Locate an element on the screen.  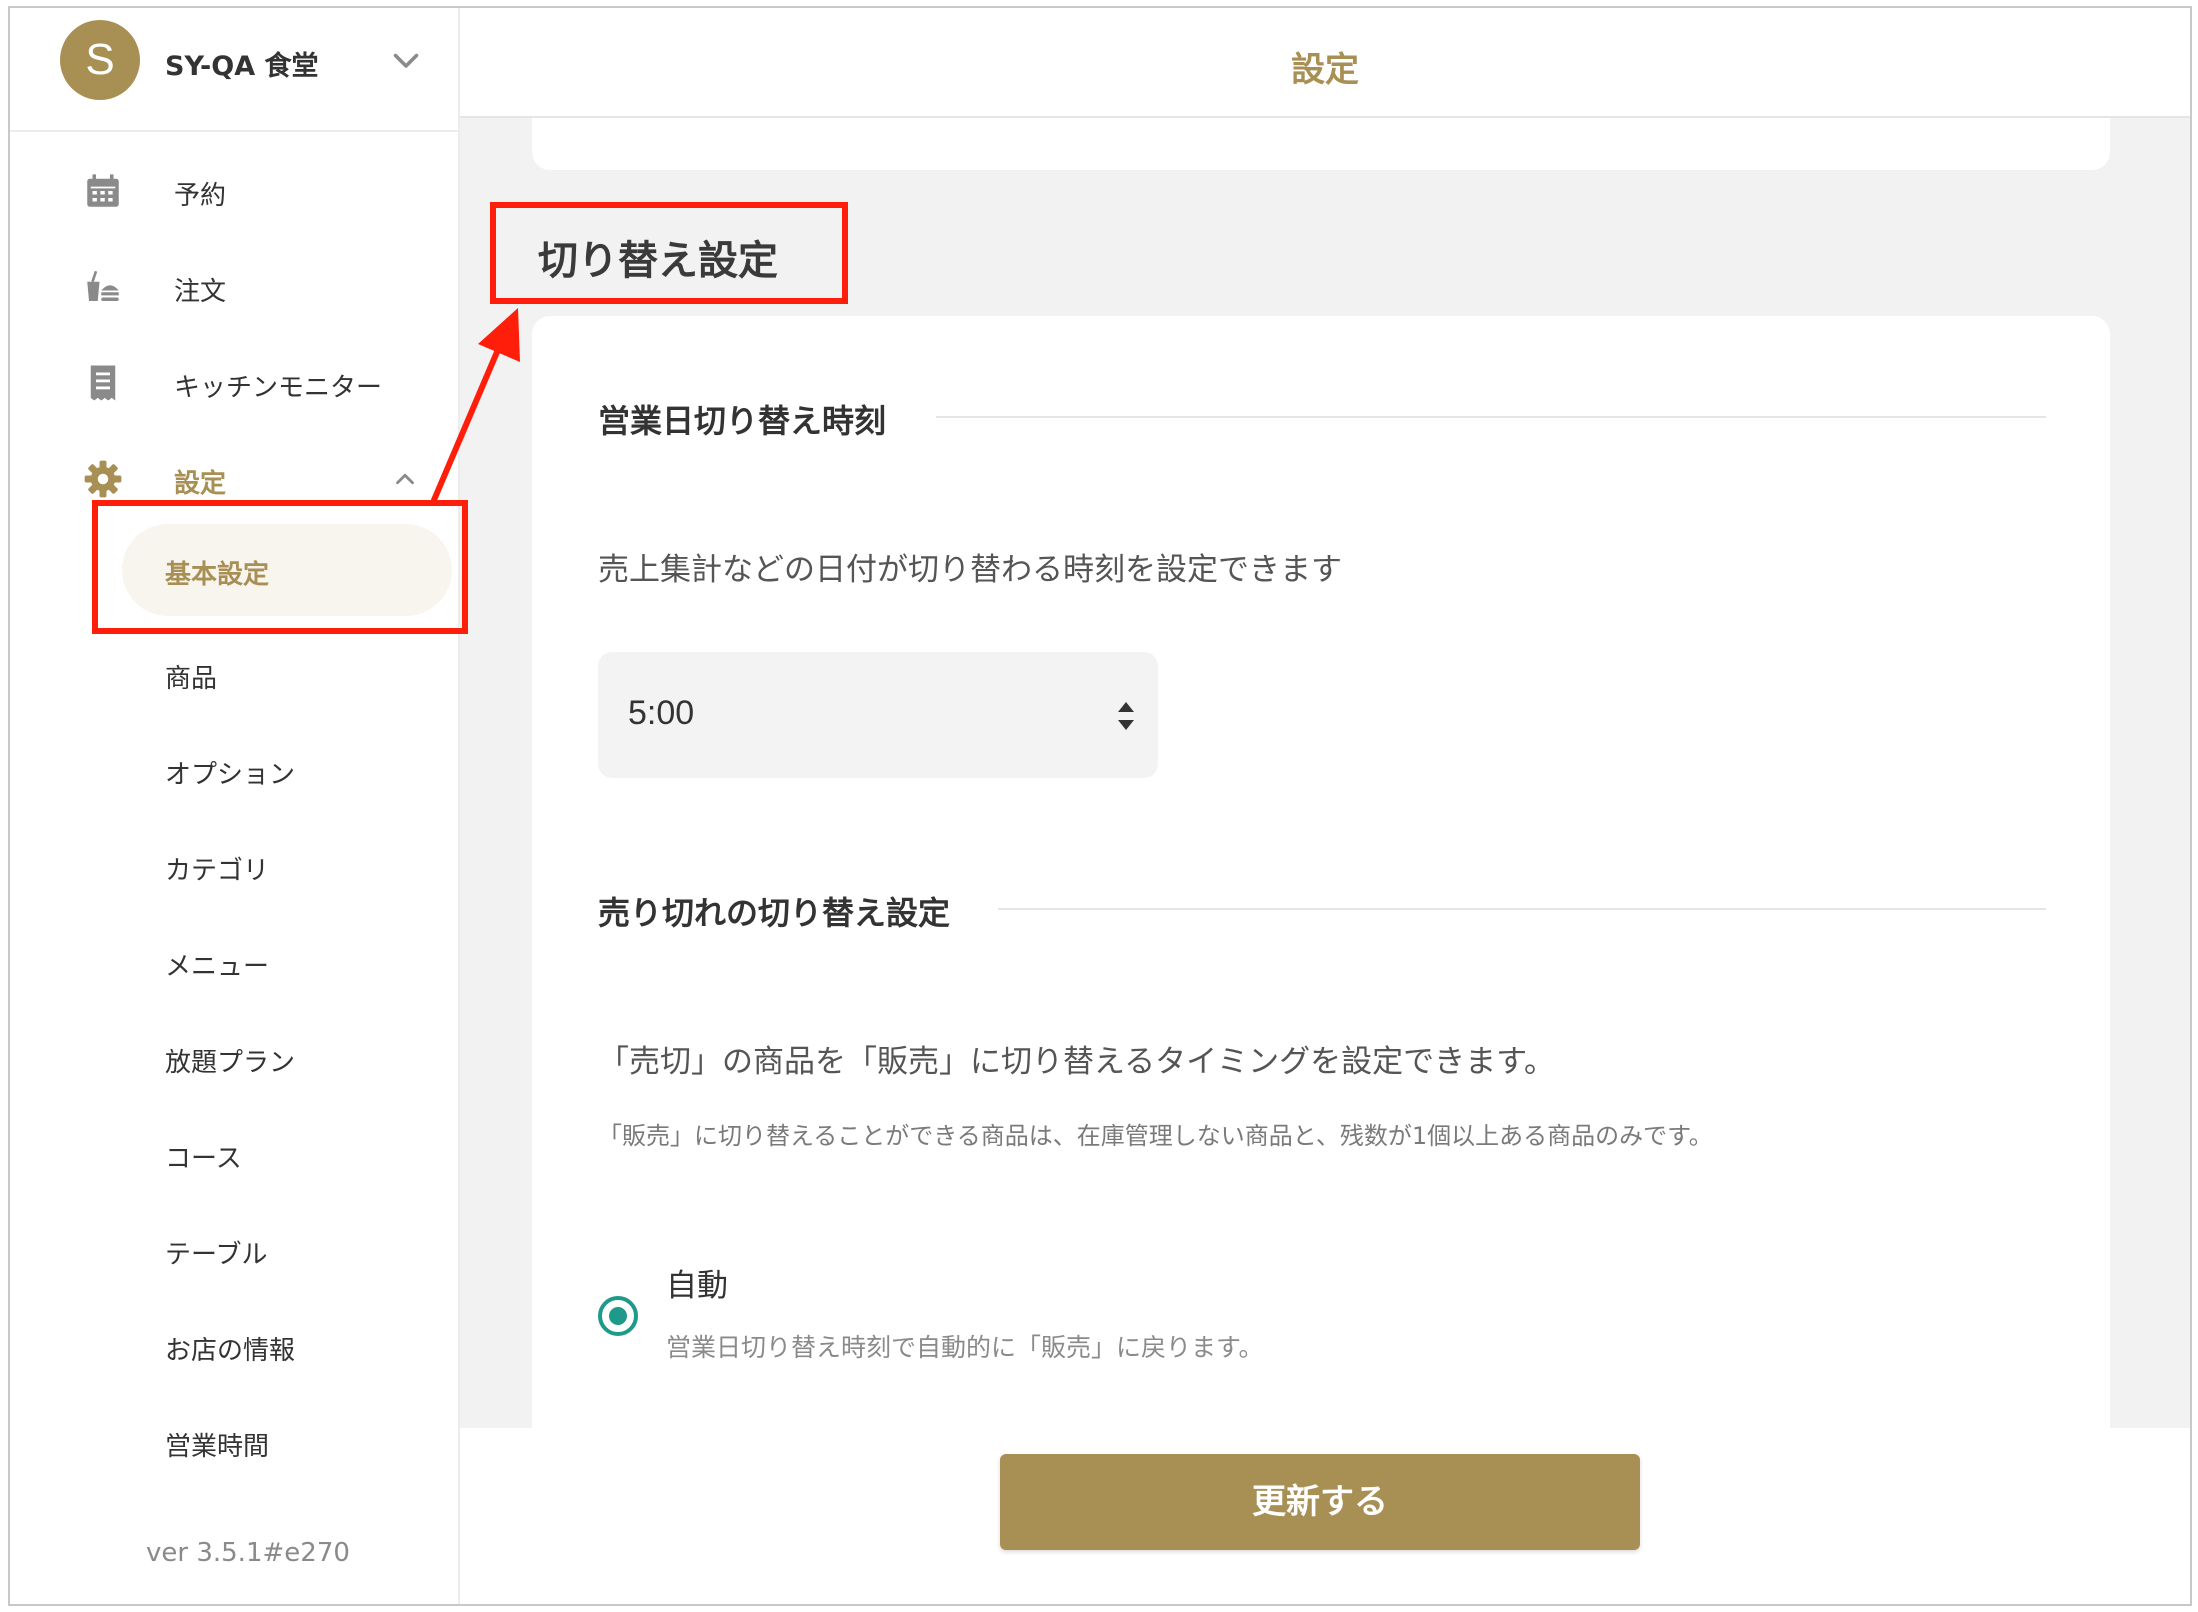
app-version: ver 3.5.1#e270 is located at coordinates (248, 1553).